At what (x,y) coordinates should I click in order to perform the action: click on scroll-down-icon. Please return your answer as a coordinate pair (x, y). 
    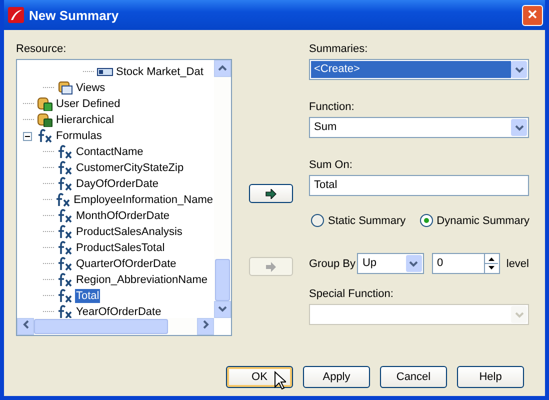
    Looking at the image, I should click on (222, 309).